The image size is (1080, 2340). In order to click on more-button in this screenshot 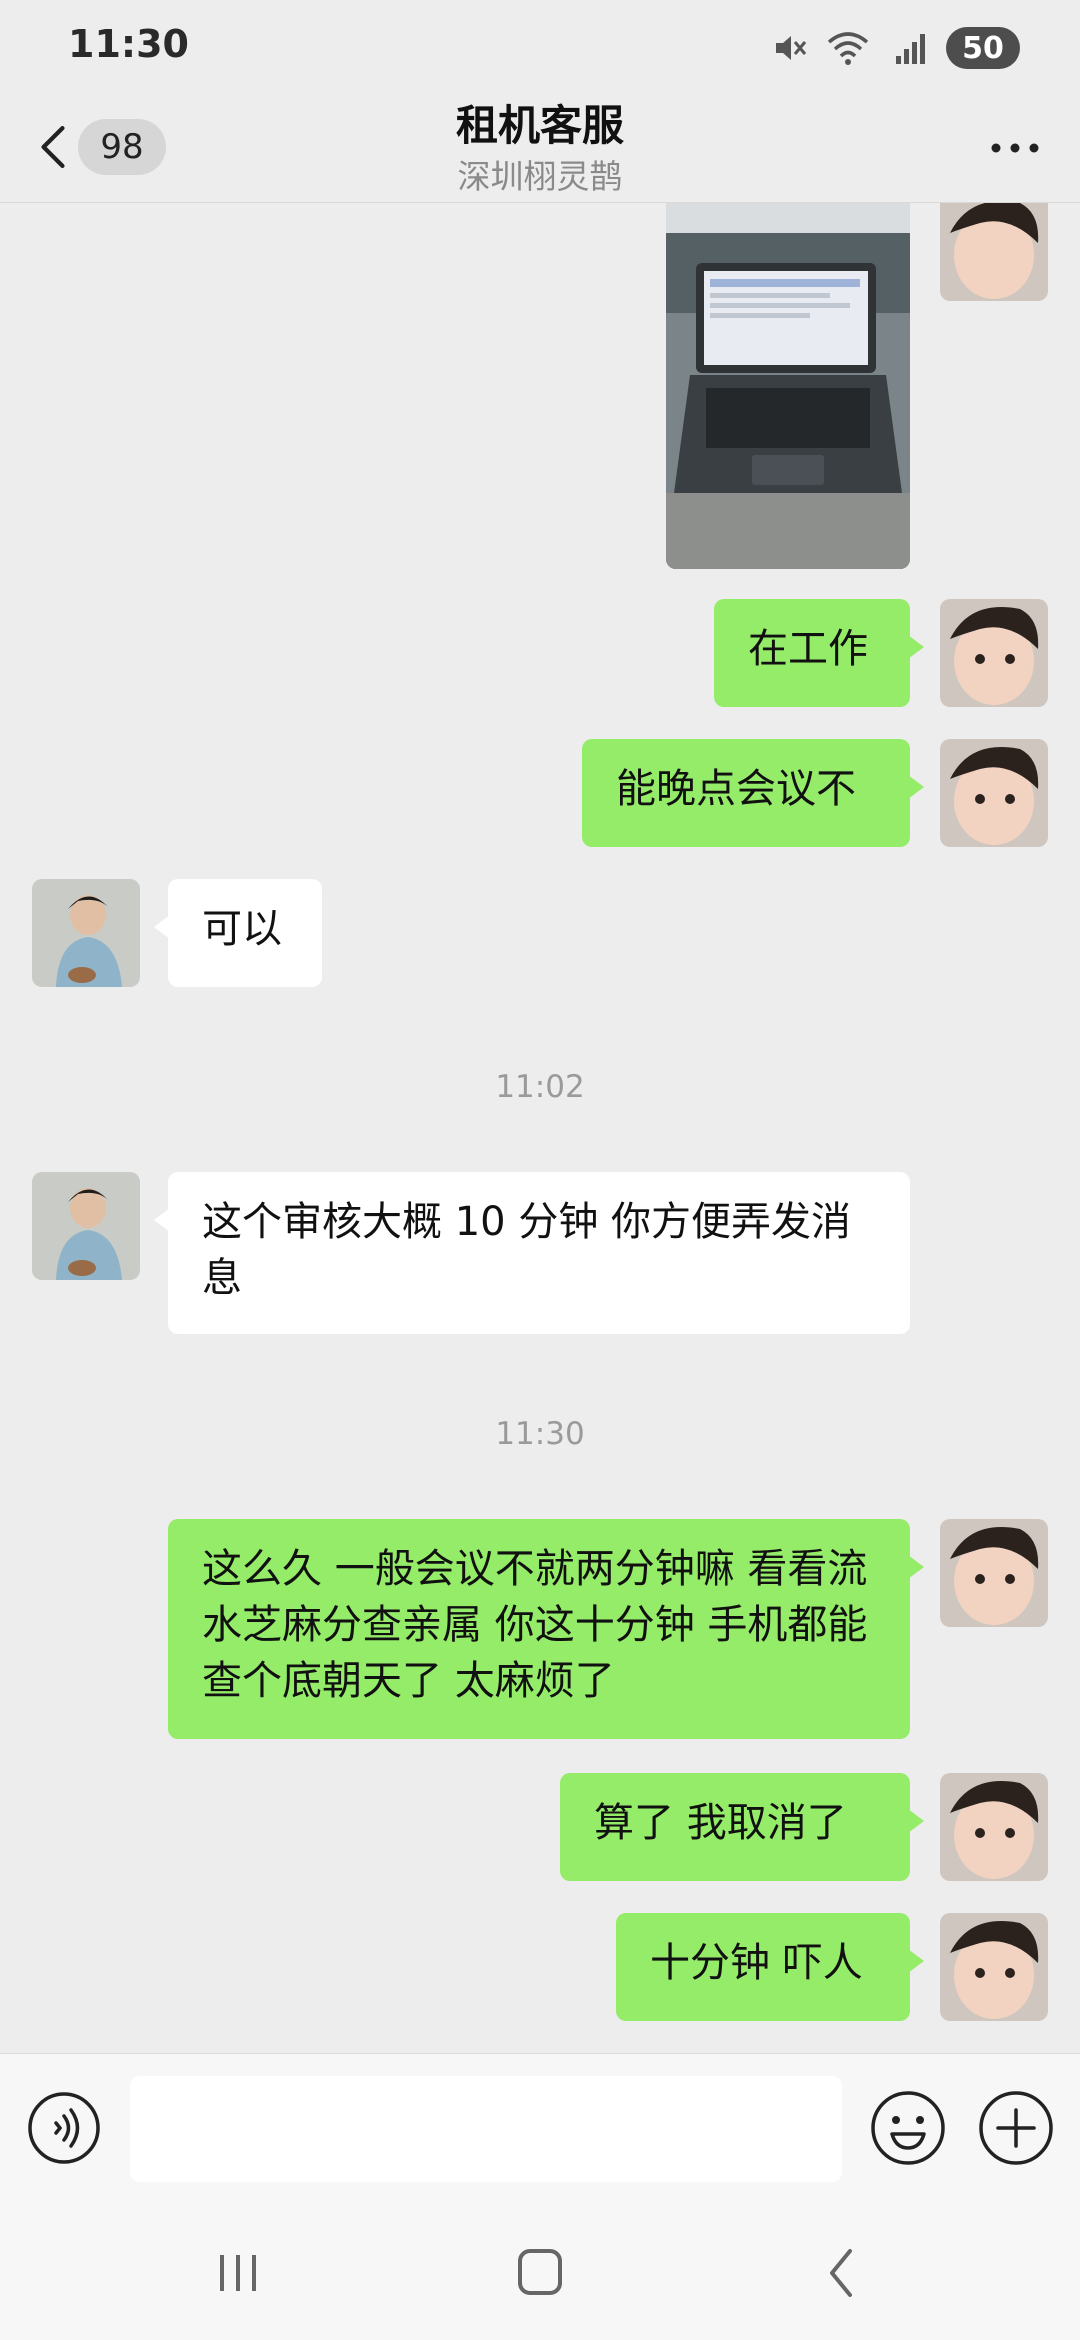, I will do `click(1015, 148)`.